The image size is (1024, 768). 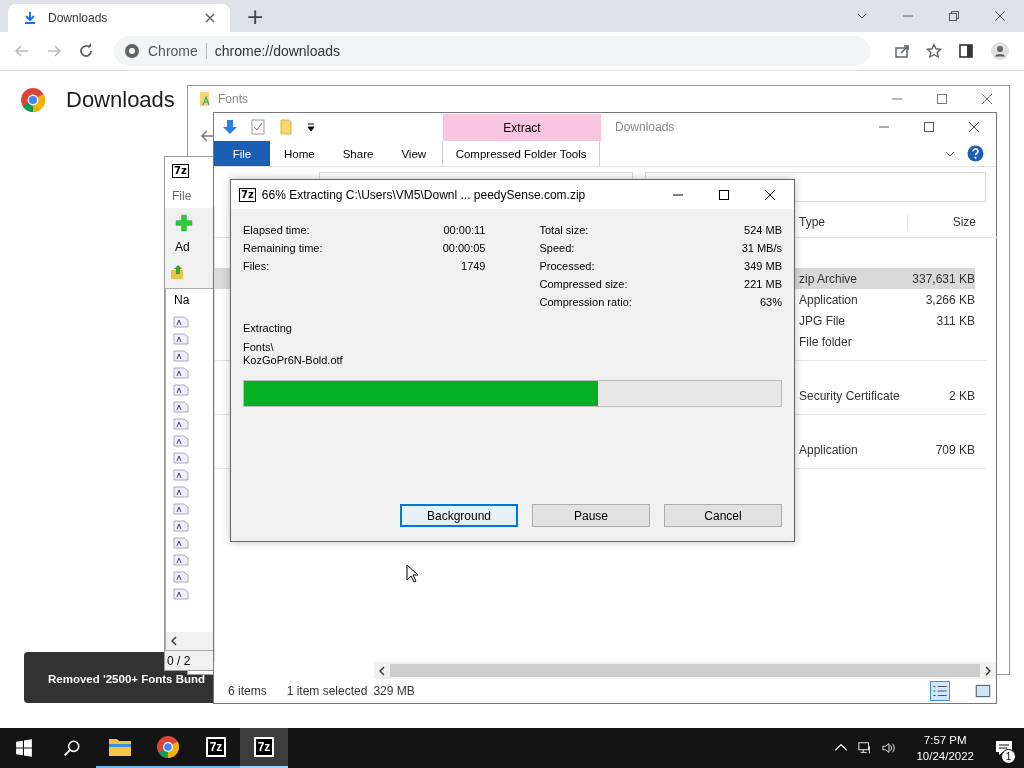 I want to click on horizontal-scrollbar, so click(x=685, y=670).